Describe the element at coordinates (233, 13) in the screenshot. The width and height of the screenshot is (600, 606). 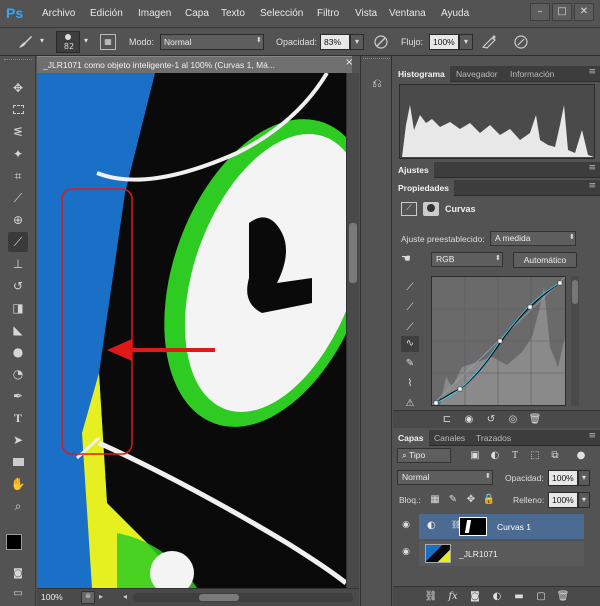
I see `menu-texto: Texto` at that location.